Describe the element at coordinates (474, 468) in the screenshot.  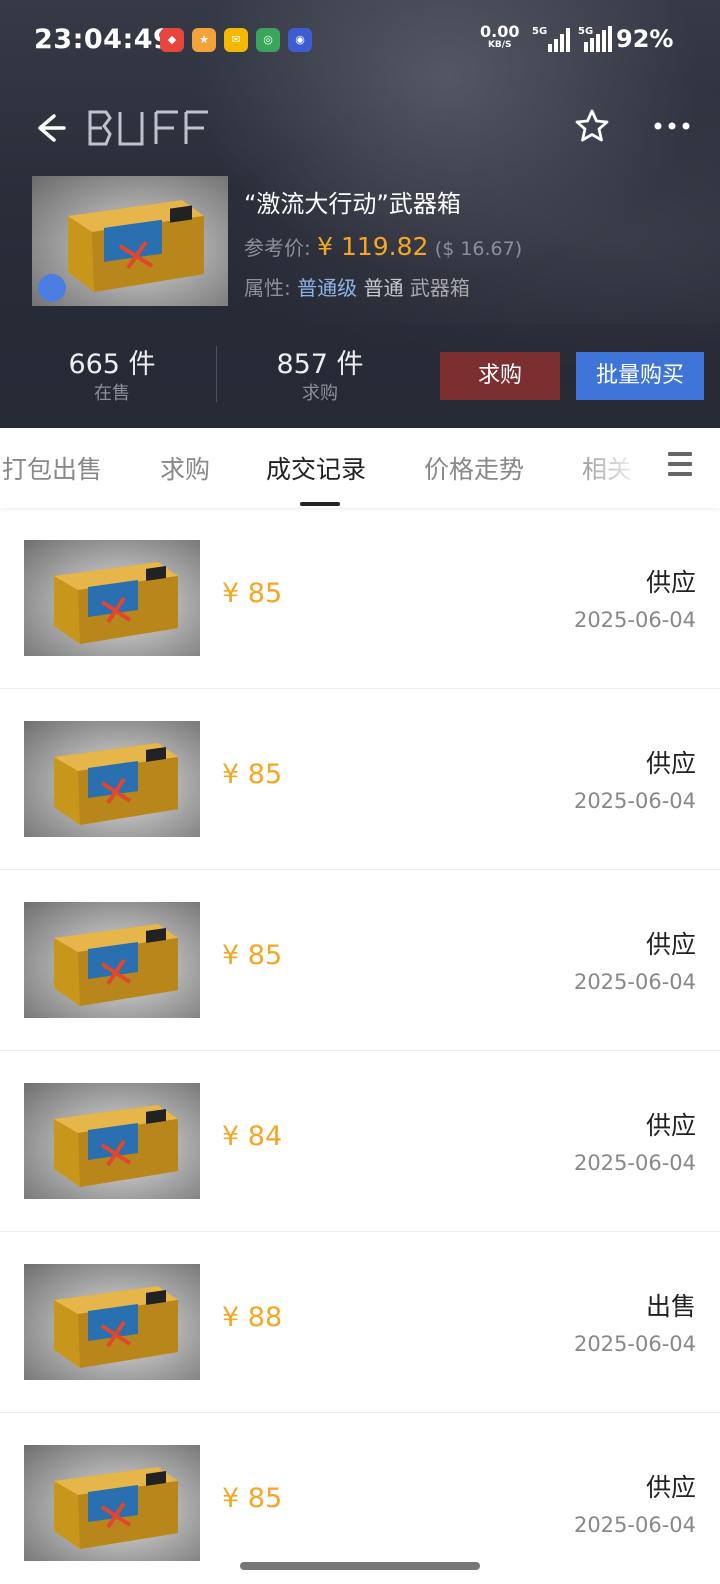
I see `tab-price-trend: 价格走势` at that location.